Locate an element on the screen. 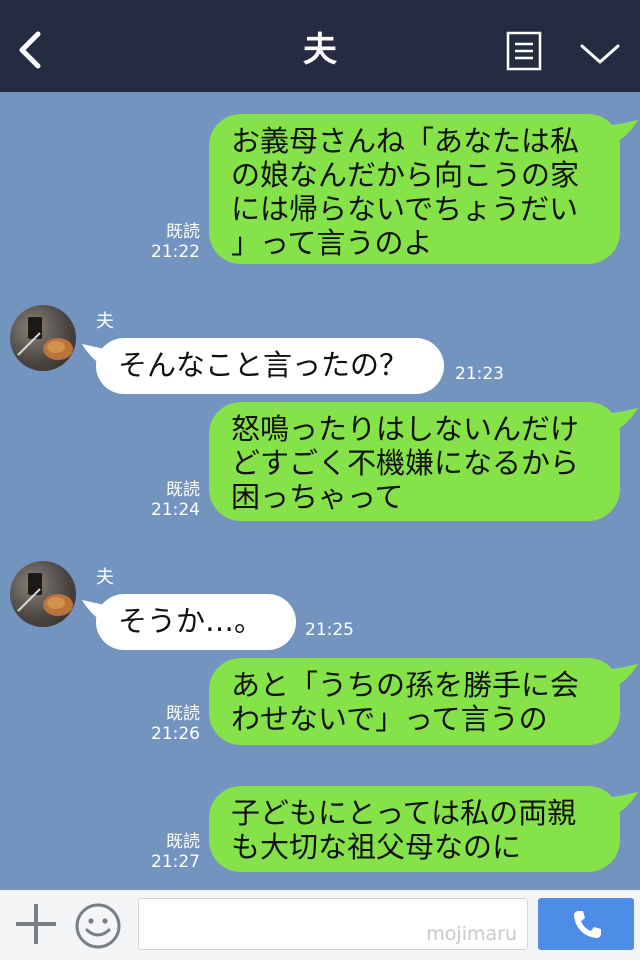 The height and width of the screenshot is (960, 640). message-time: 21:26 is located at coordinates (175, 734).